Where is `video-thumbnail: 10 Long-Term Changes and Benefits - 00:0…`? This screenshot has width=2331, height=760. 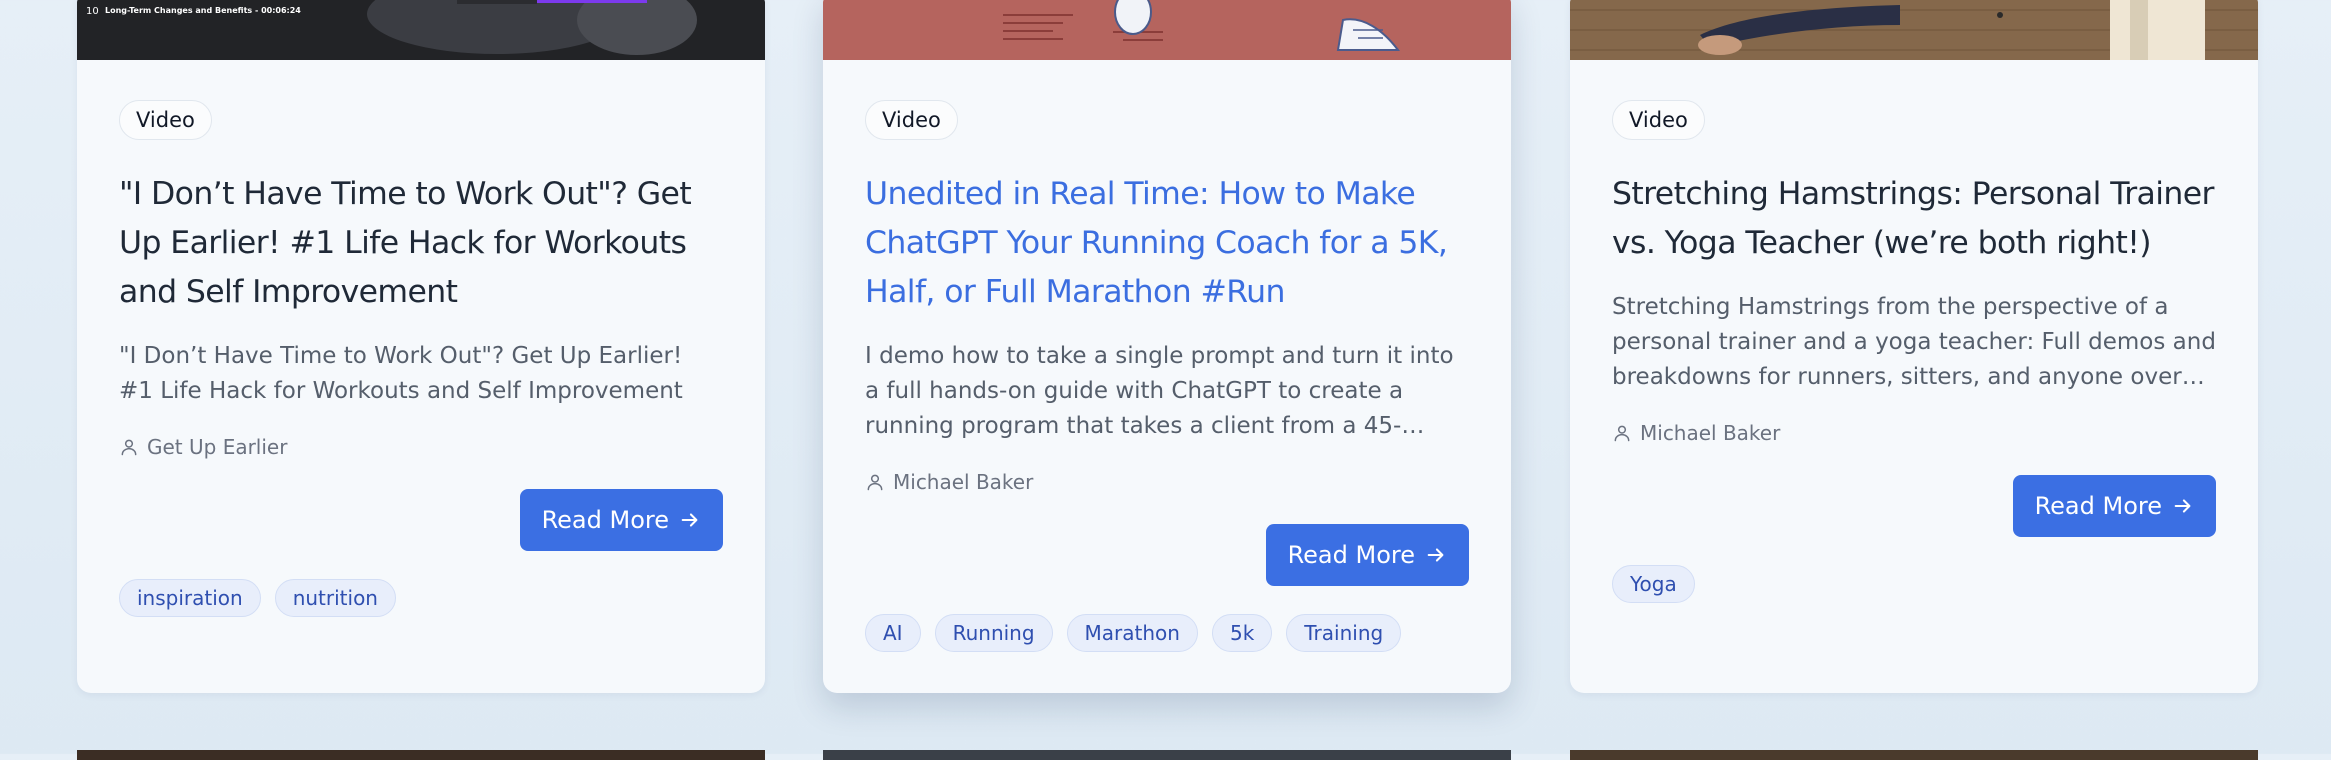
video-thumbnail: 10 Long-Term Changes and Benefits - 00:0… is located at coordinates (421, 30).